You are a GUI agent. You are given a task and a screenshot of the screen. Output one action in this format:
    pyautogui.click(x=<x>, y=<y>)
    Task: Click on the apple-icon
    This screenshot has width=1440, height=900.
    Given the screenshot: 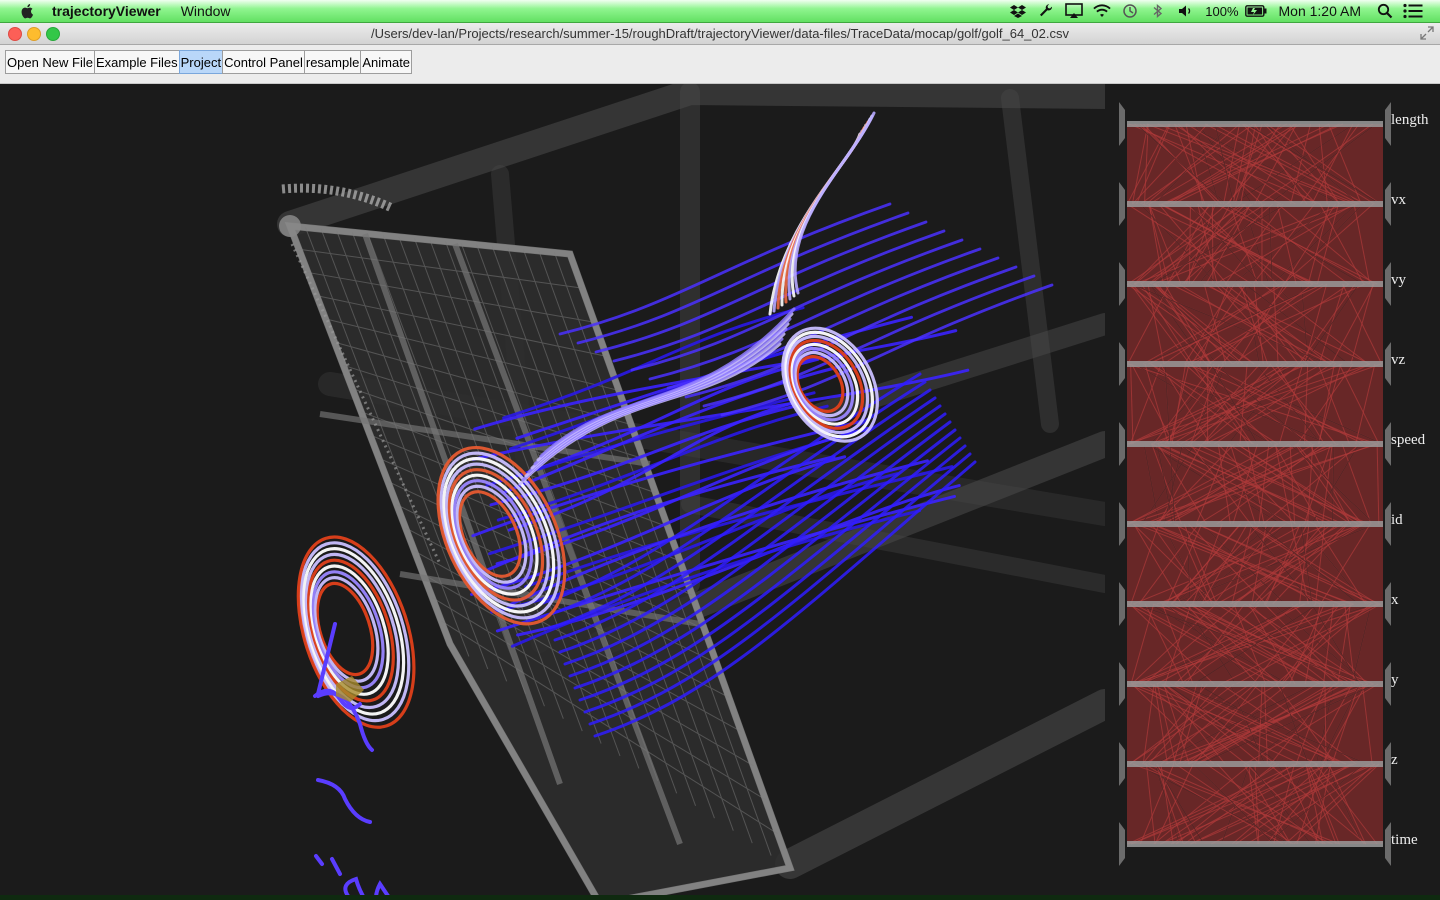 What is the action you would take?
    pyautogui.click(x=28, y=11)
    